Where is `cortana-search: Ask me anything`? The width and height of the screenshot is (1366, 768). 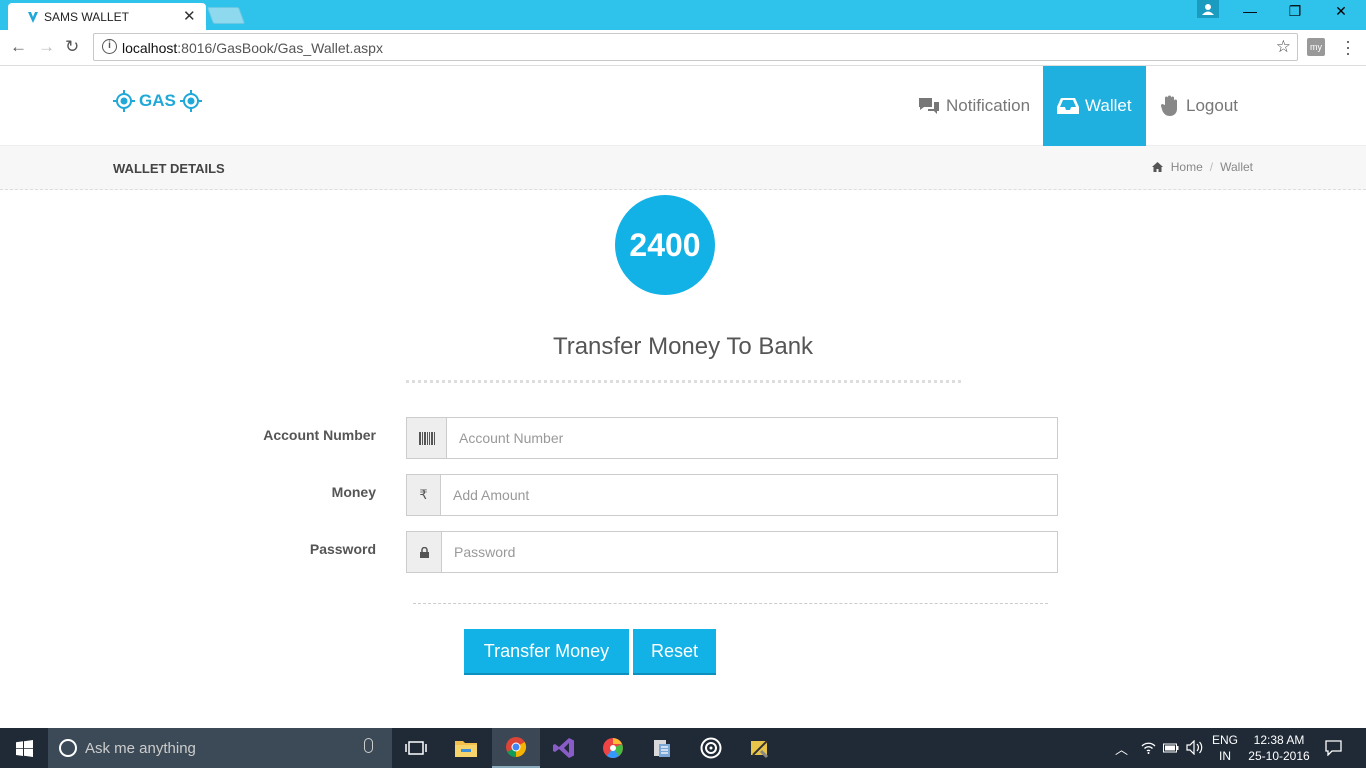 cortana-search: Ask me anything is located at coordinates (220, 748).